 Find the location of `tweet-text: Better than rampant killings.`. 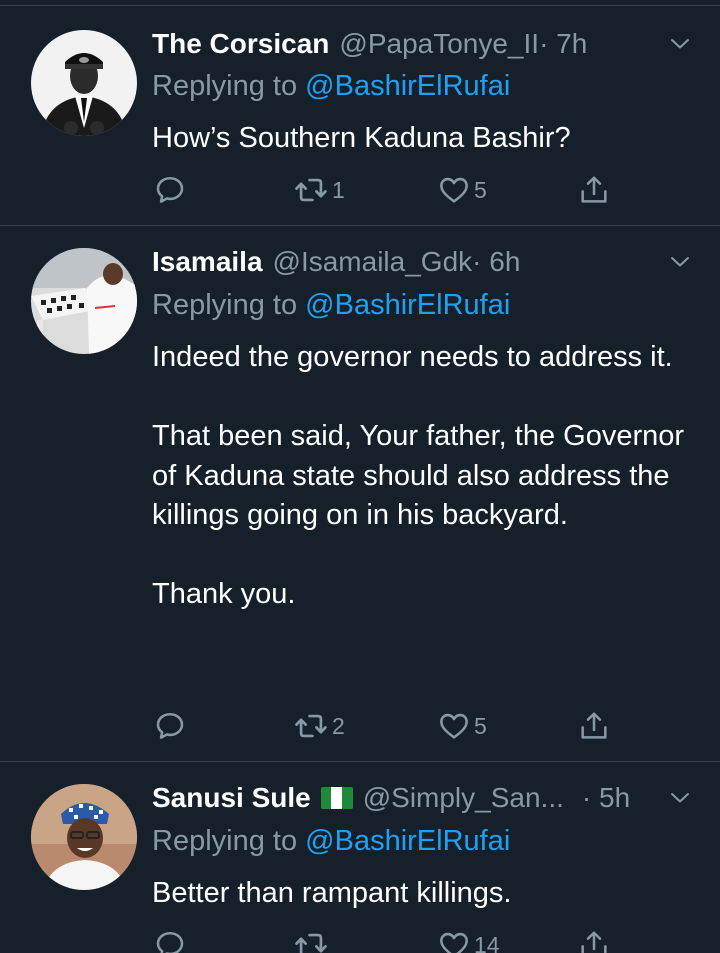

tweet-text: Better than rampant killings. is located at coordinates (422, 894).